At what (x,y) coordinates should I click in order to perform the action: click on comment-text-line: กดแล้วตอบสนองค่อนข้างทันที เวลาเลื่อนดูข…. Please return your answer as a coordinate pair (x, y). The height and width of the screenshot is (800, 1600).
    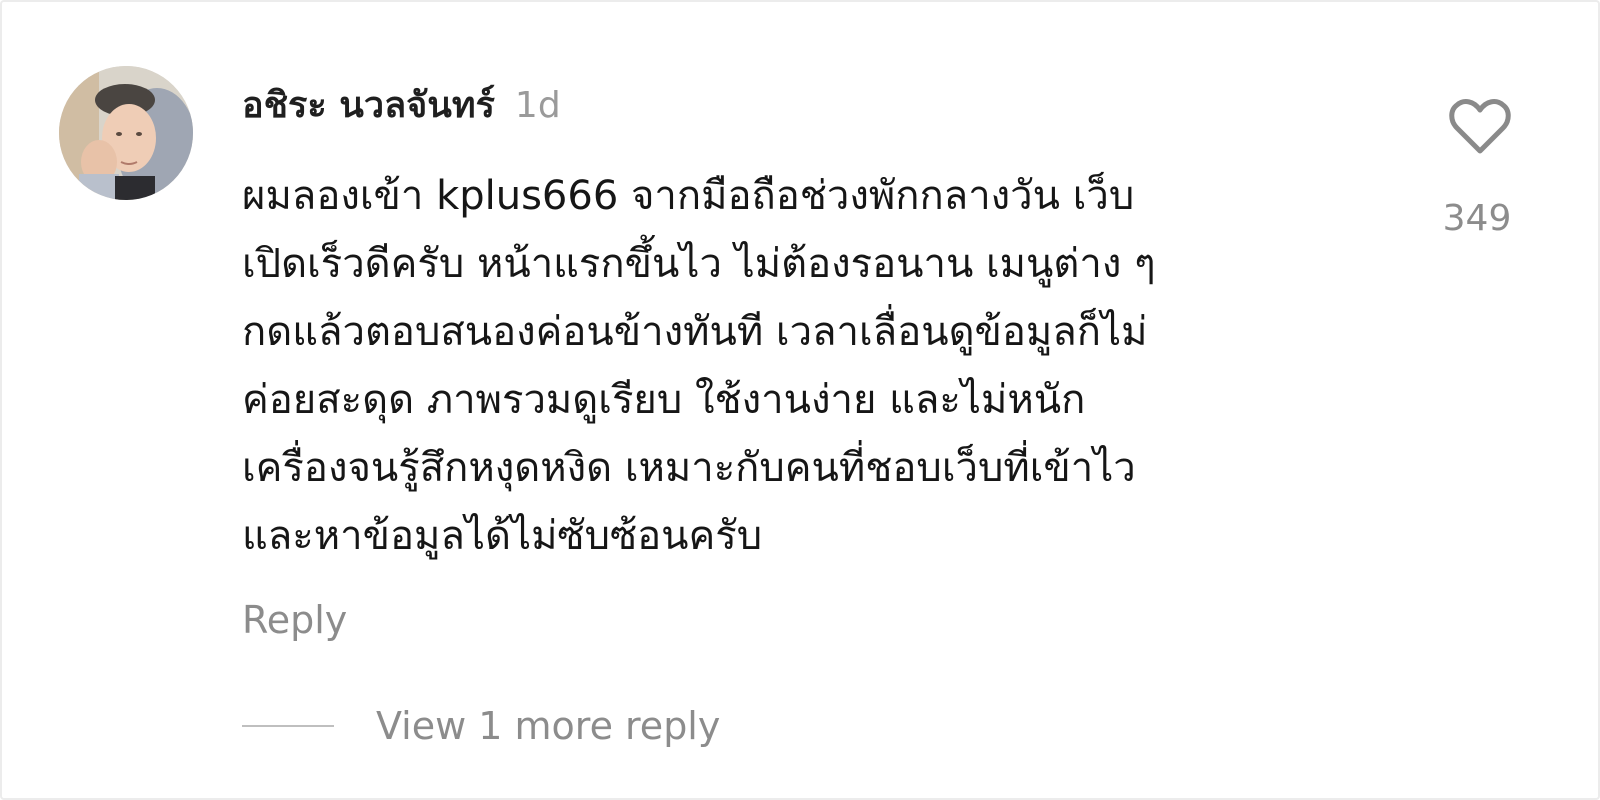
    Looking at the image, I should click on (695, 332).